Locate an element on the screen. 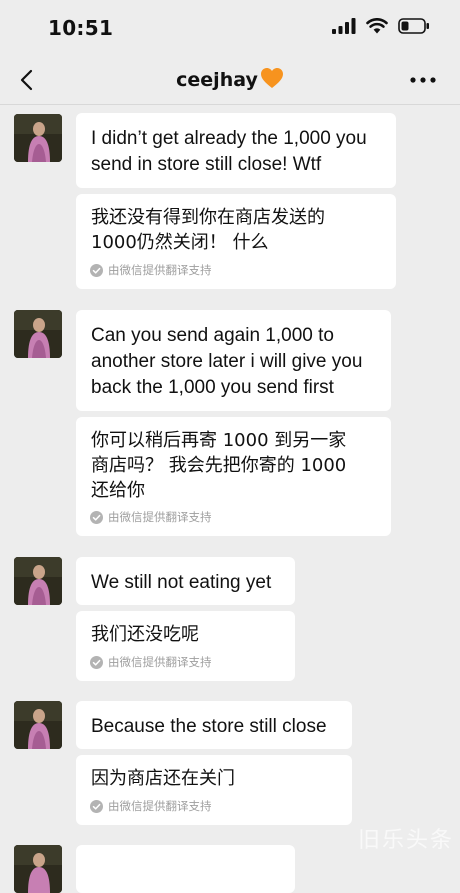  chat-title: ceejhay is located at coordinates (230, 79).